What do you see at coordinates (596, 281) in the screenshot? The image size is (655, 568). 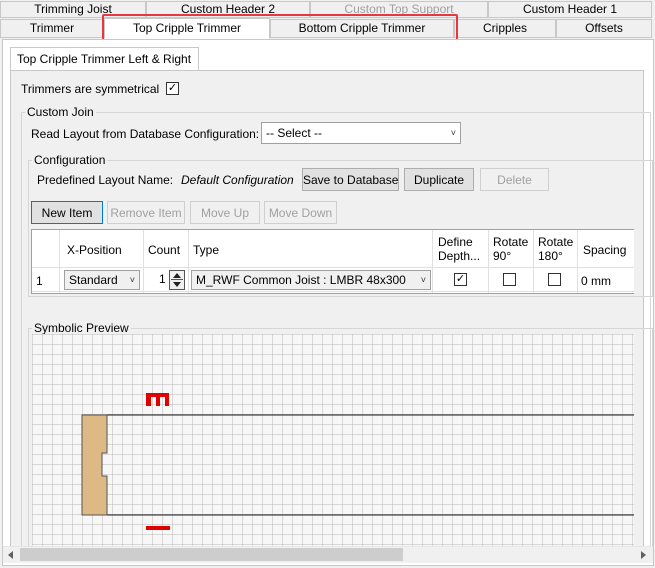 I see `spacing-value: 0 mm` at bounding box center [596, 281].